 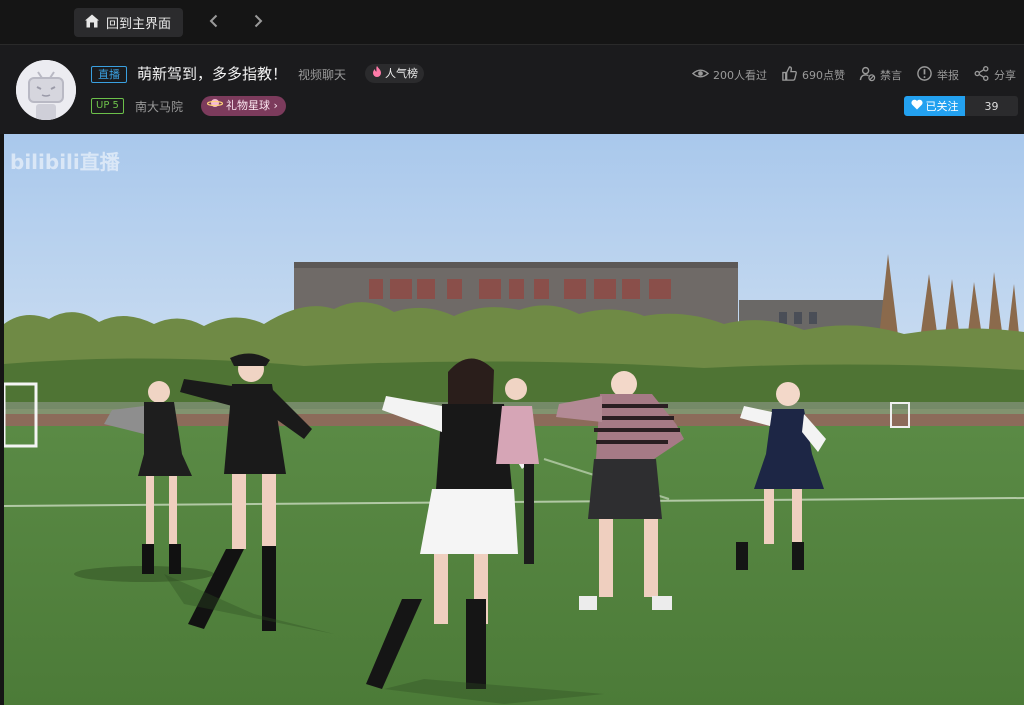 What do you see at coordinates (139, 24) in the screenshot?
I see `home-button-label: 回到主界面` at bounding box center [139, 24].